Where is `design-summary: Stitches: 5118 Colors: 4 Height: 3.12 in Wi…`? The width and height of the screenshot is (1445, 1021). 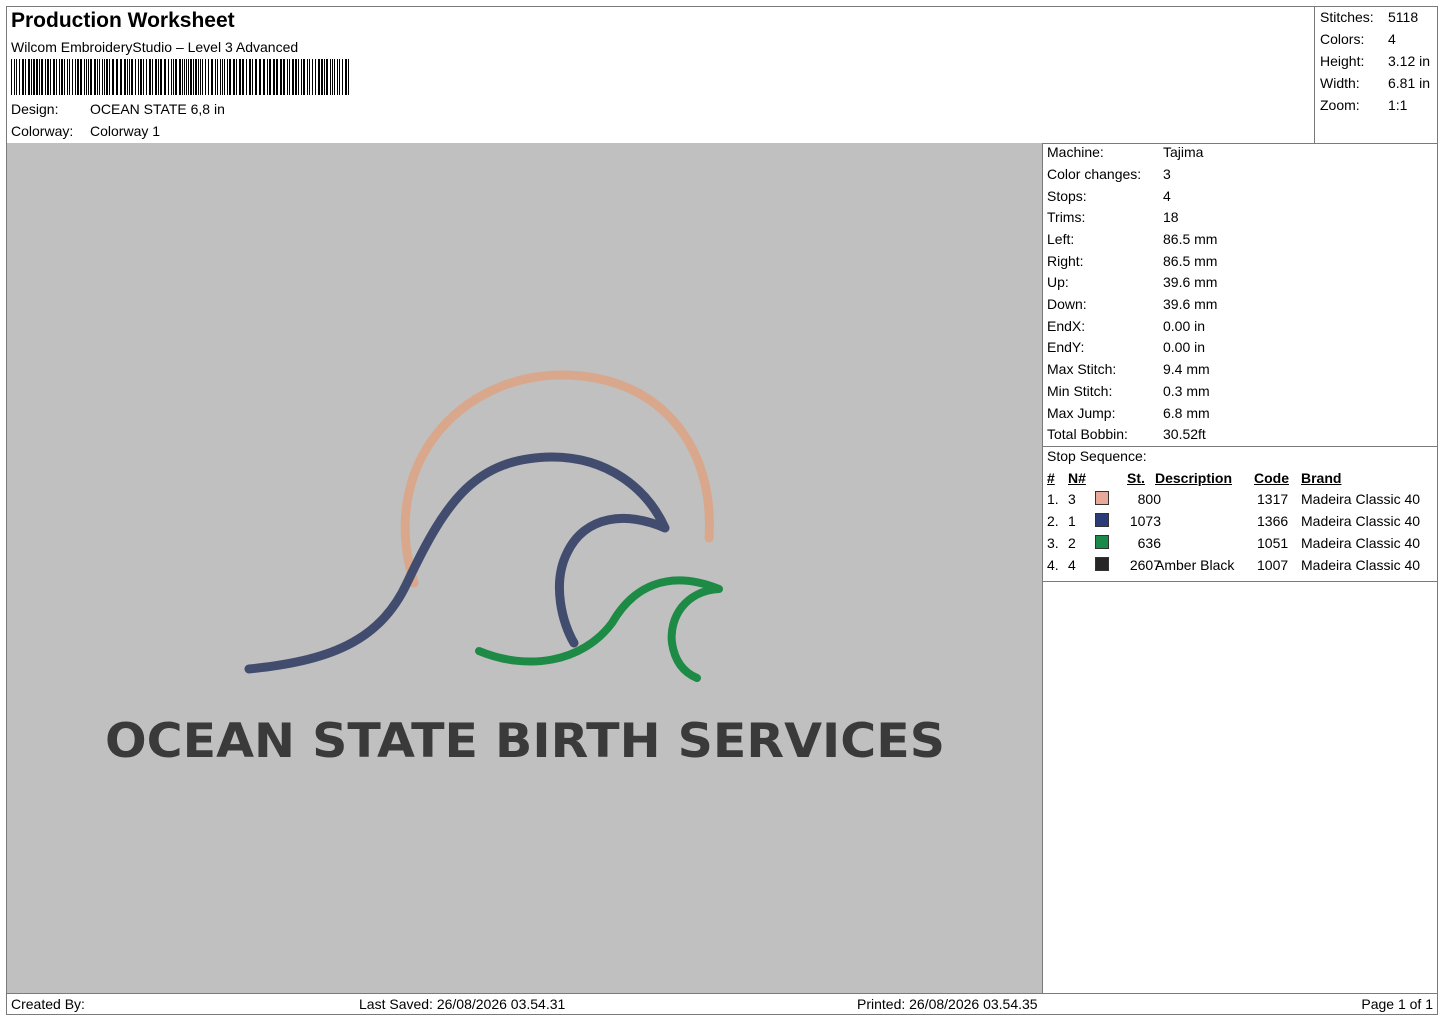
design-summary: Stitches: 5118 Colors: 4 Height: 3.12 in Wi… is located at coordinates (1376, 75).